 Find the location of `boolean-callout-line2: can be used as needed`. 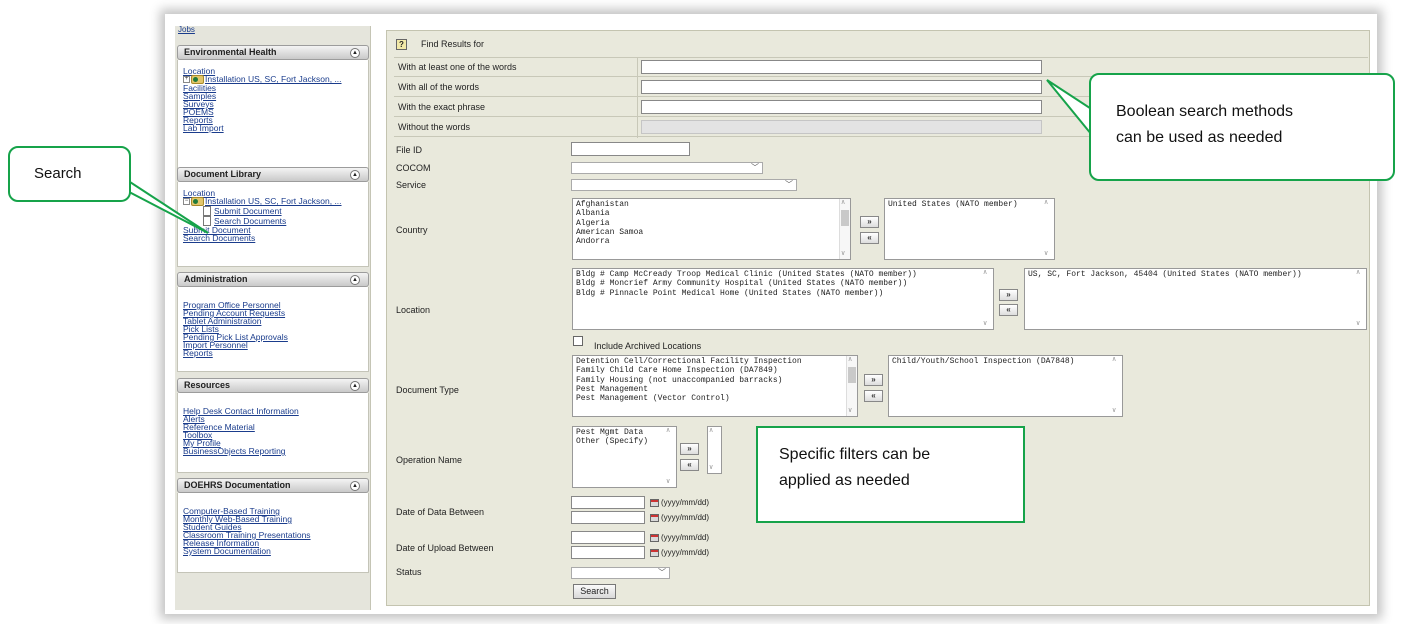

boolean-callout-line2: can be used as needed is located at coordinates (1199, 137).